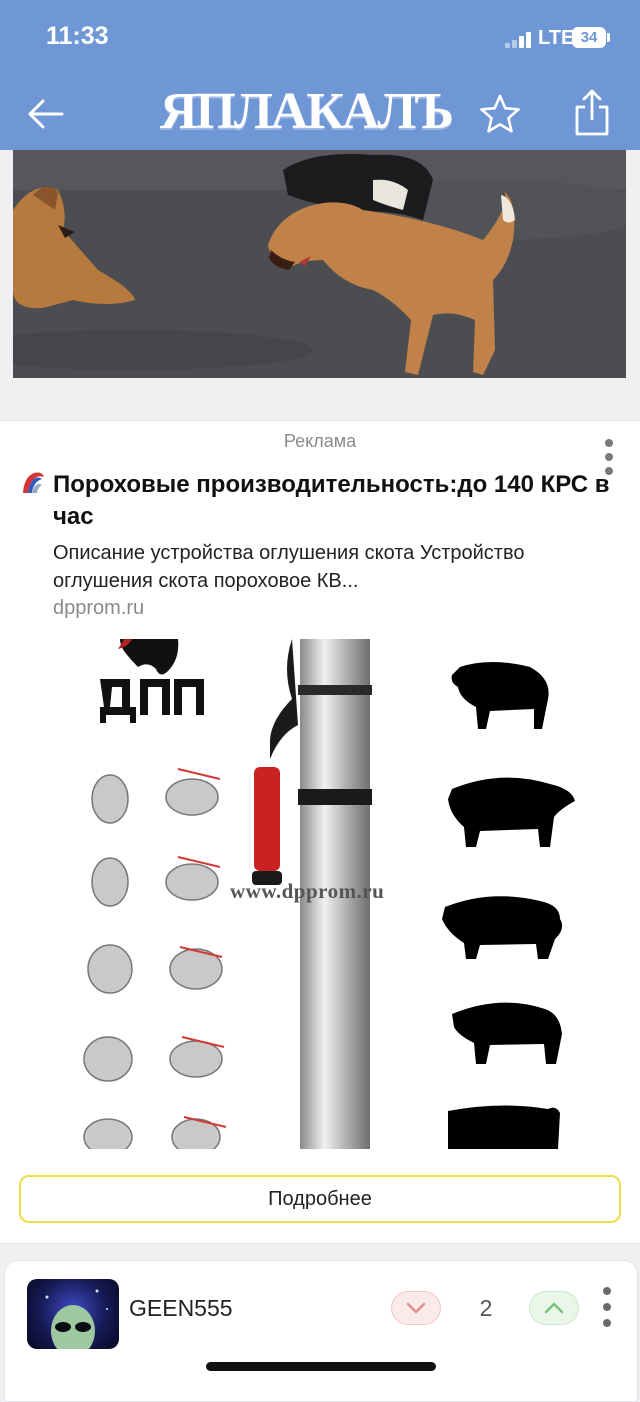  I want to click on comment-score: 2, so click(486, 1308).